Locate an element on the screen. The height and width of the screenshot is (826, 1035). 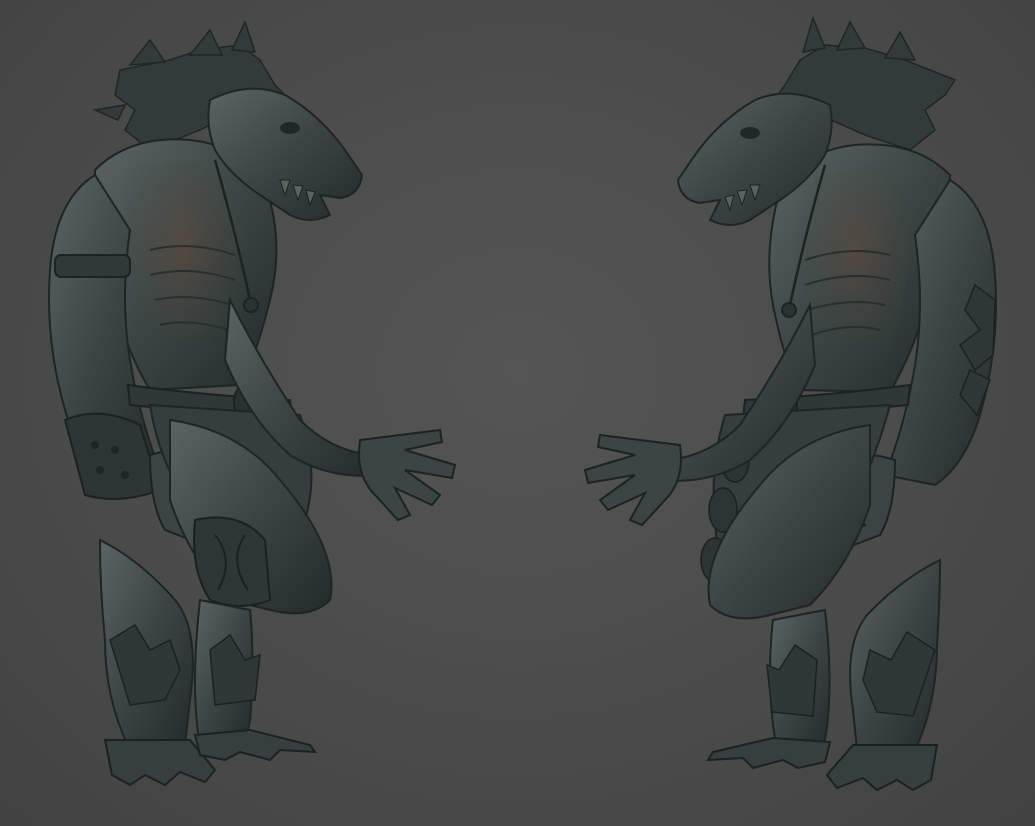
front-hand is located at coordinates (407, 475).